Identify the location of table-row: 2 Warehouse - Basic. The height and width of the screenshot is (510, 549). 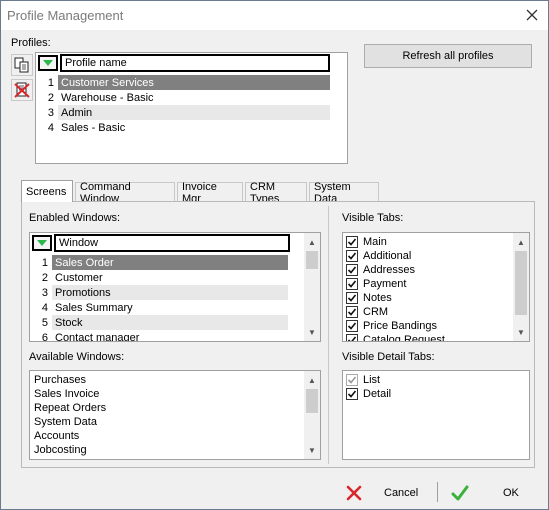
(183, 97).